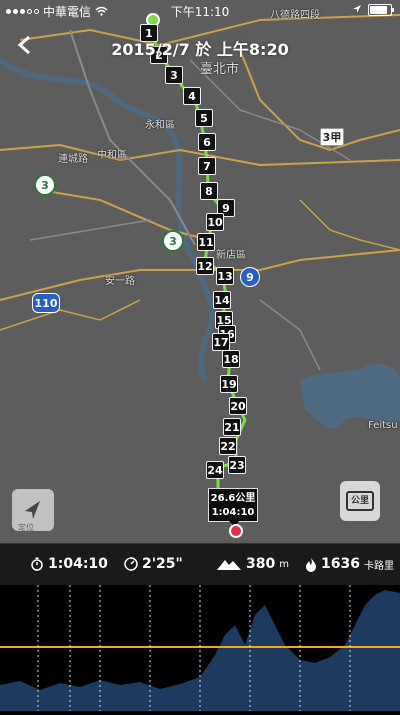  I want to click on flame-icon, so click(311, 564).